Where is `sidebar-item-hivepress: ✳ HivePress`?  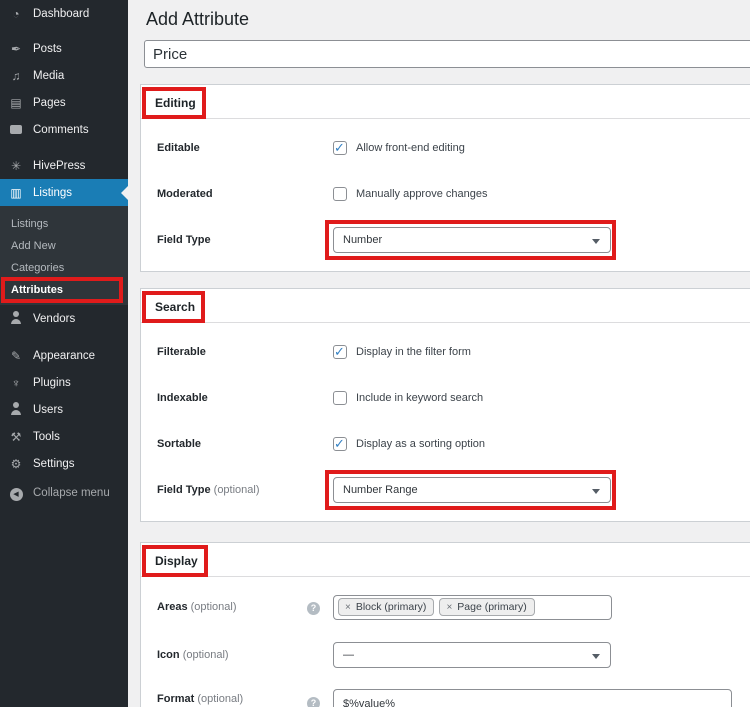 sidebar-item-hivepress: ✳ HivePress is located at coordinates (64, 165).